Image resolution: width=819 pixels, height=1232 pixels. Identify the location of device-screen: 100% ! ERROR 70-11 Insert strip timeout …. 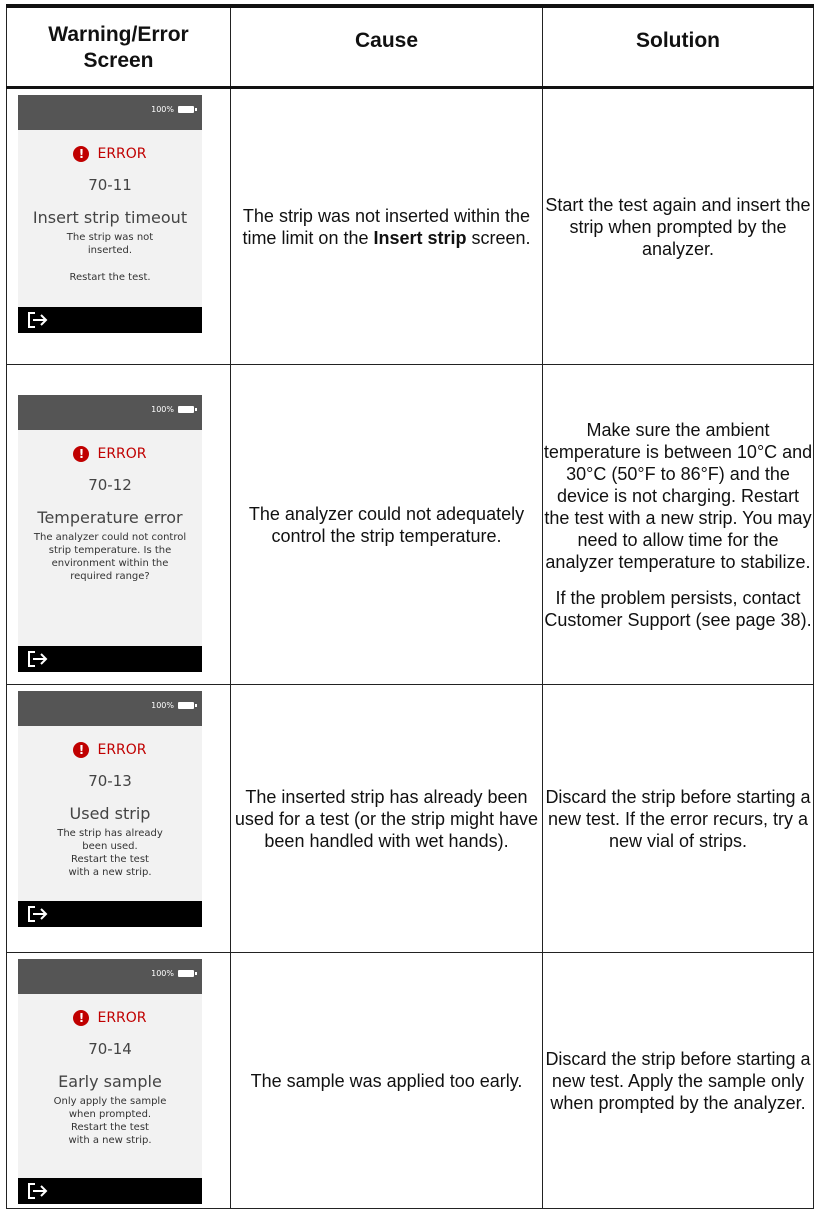
(110, 214).